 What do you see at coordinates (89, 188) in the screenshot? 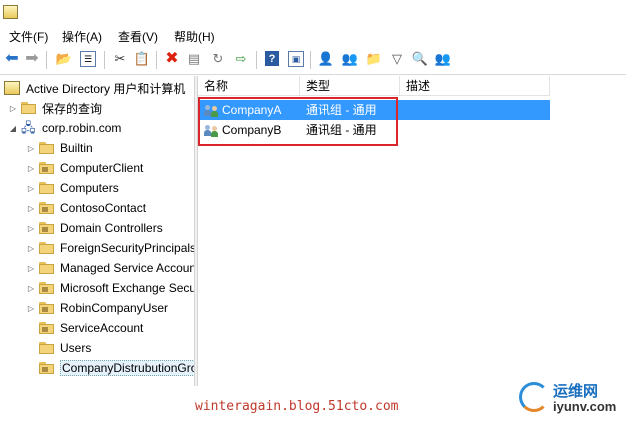
I see `tree-item-label: Computers` at bounding box center [89, 188].